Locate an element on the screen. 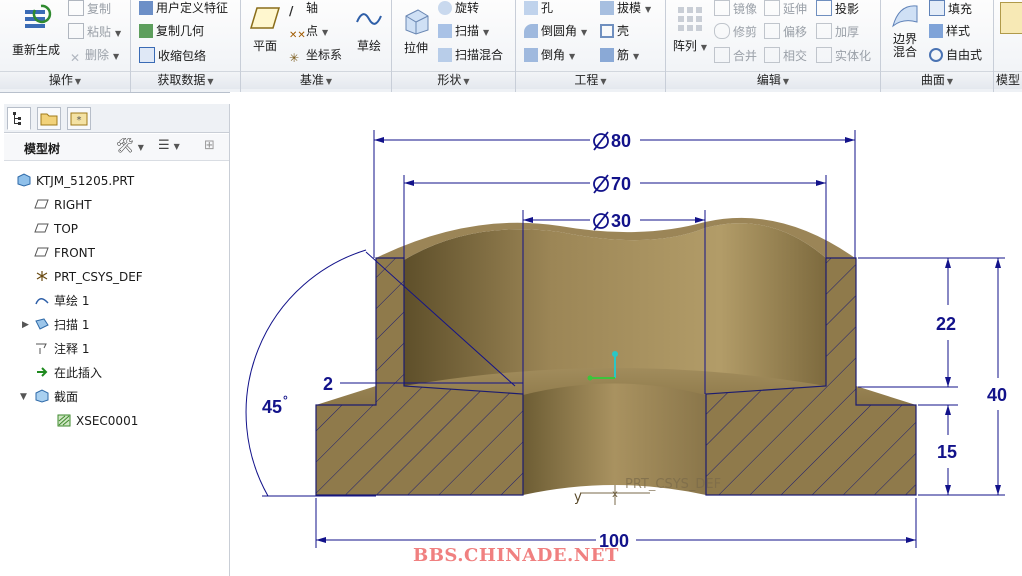 This screenshot has height=576, width=1022. shell-button: 壳 is located at coordinates (614, 31).